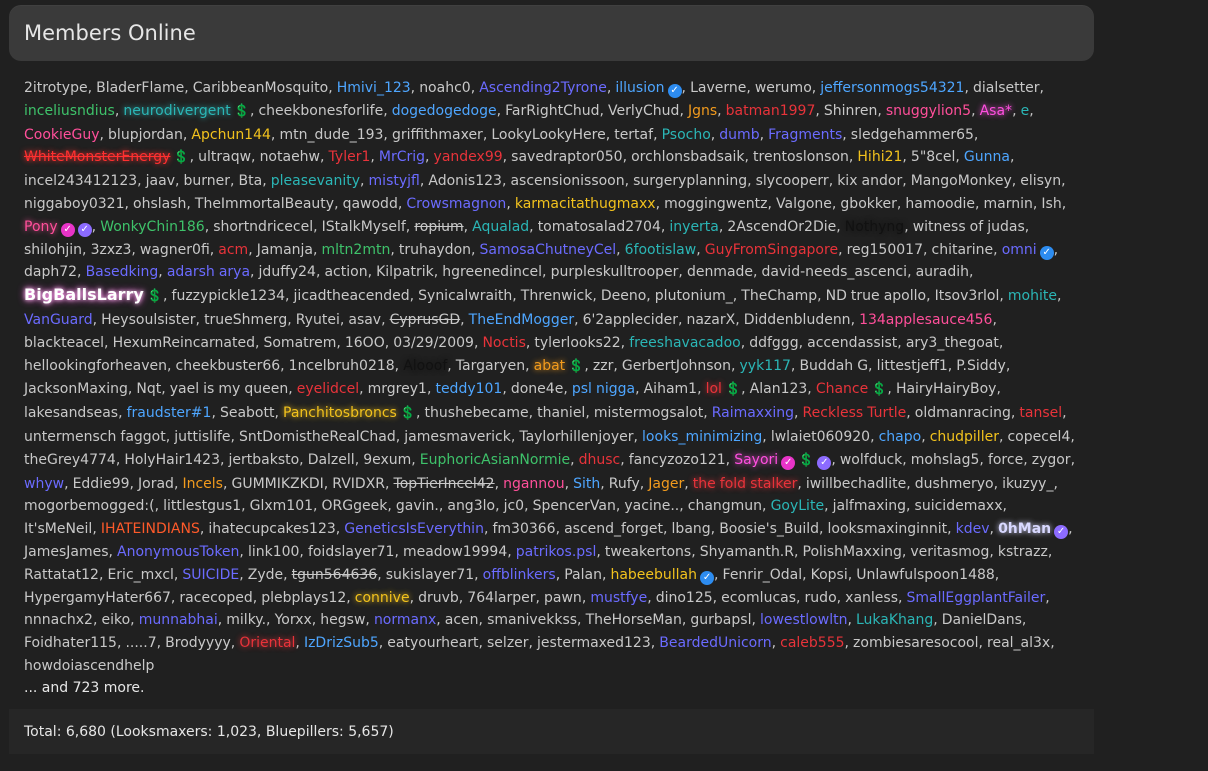 This screenshot has height=771, width=1208. What do you see at coordinates (946, 389) in the screenshot?
I see `member-link: HairyHairyBoy` at bounding box center [946, 389].